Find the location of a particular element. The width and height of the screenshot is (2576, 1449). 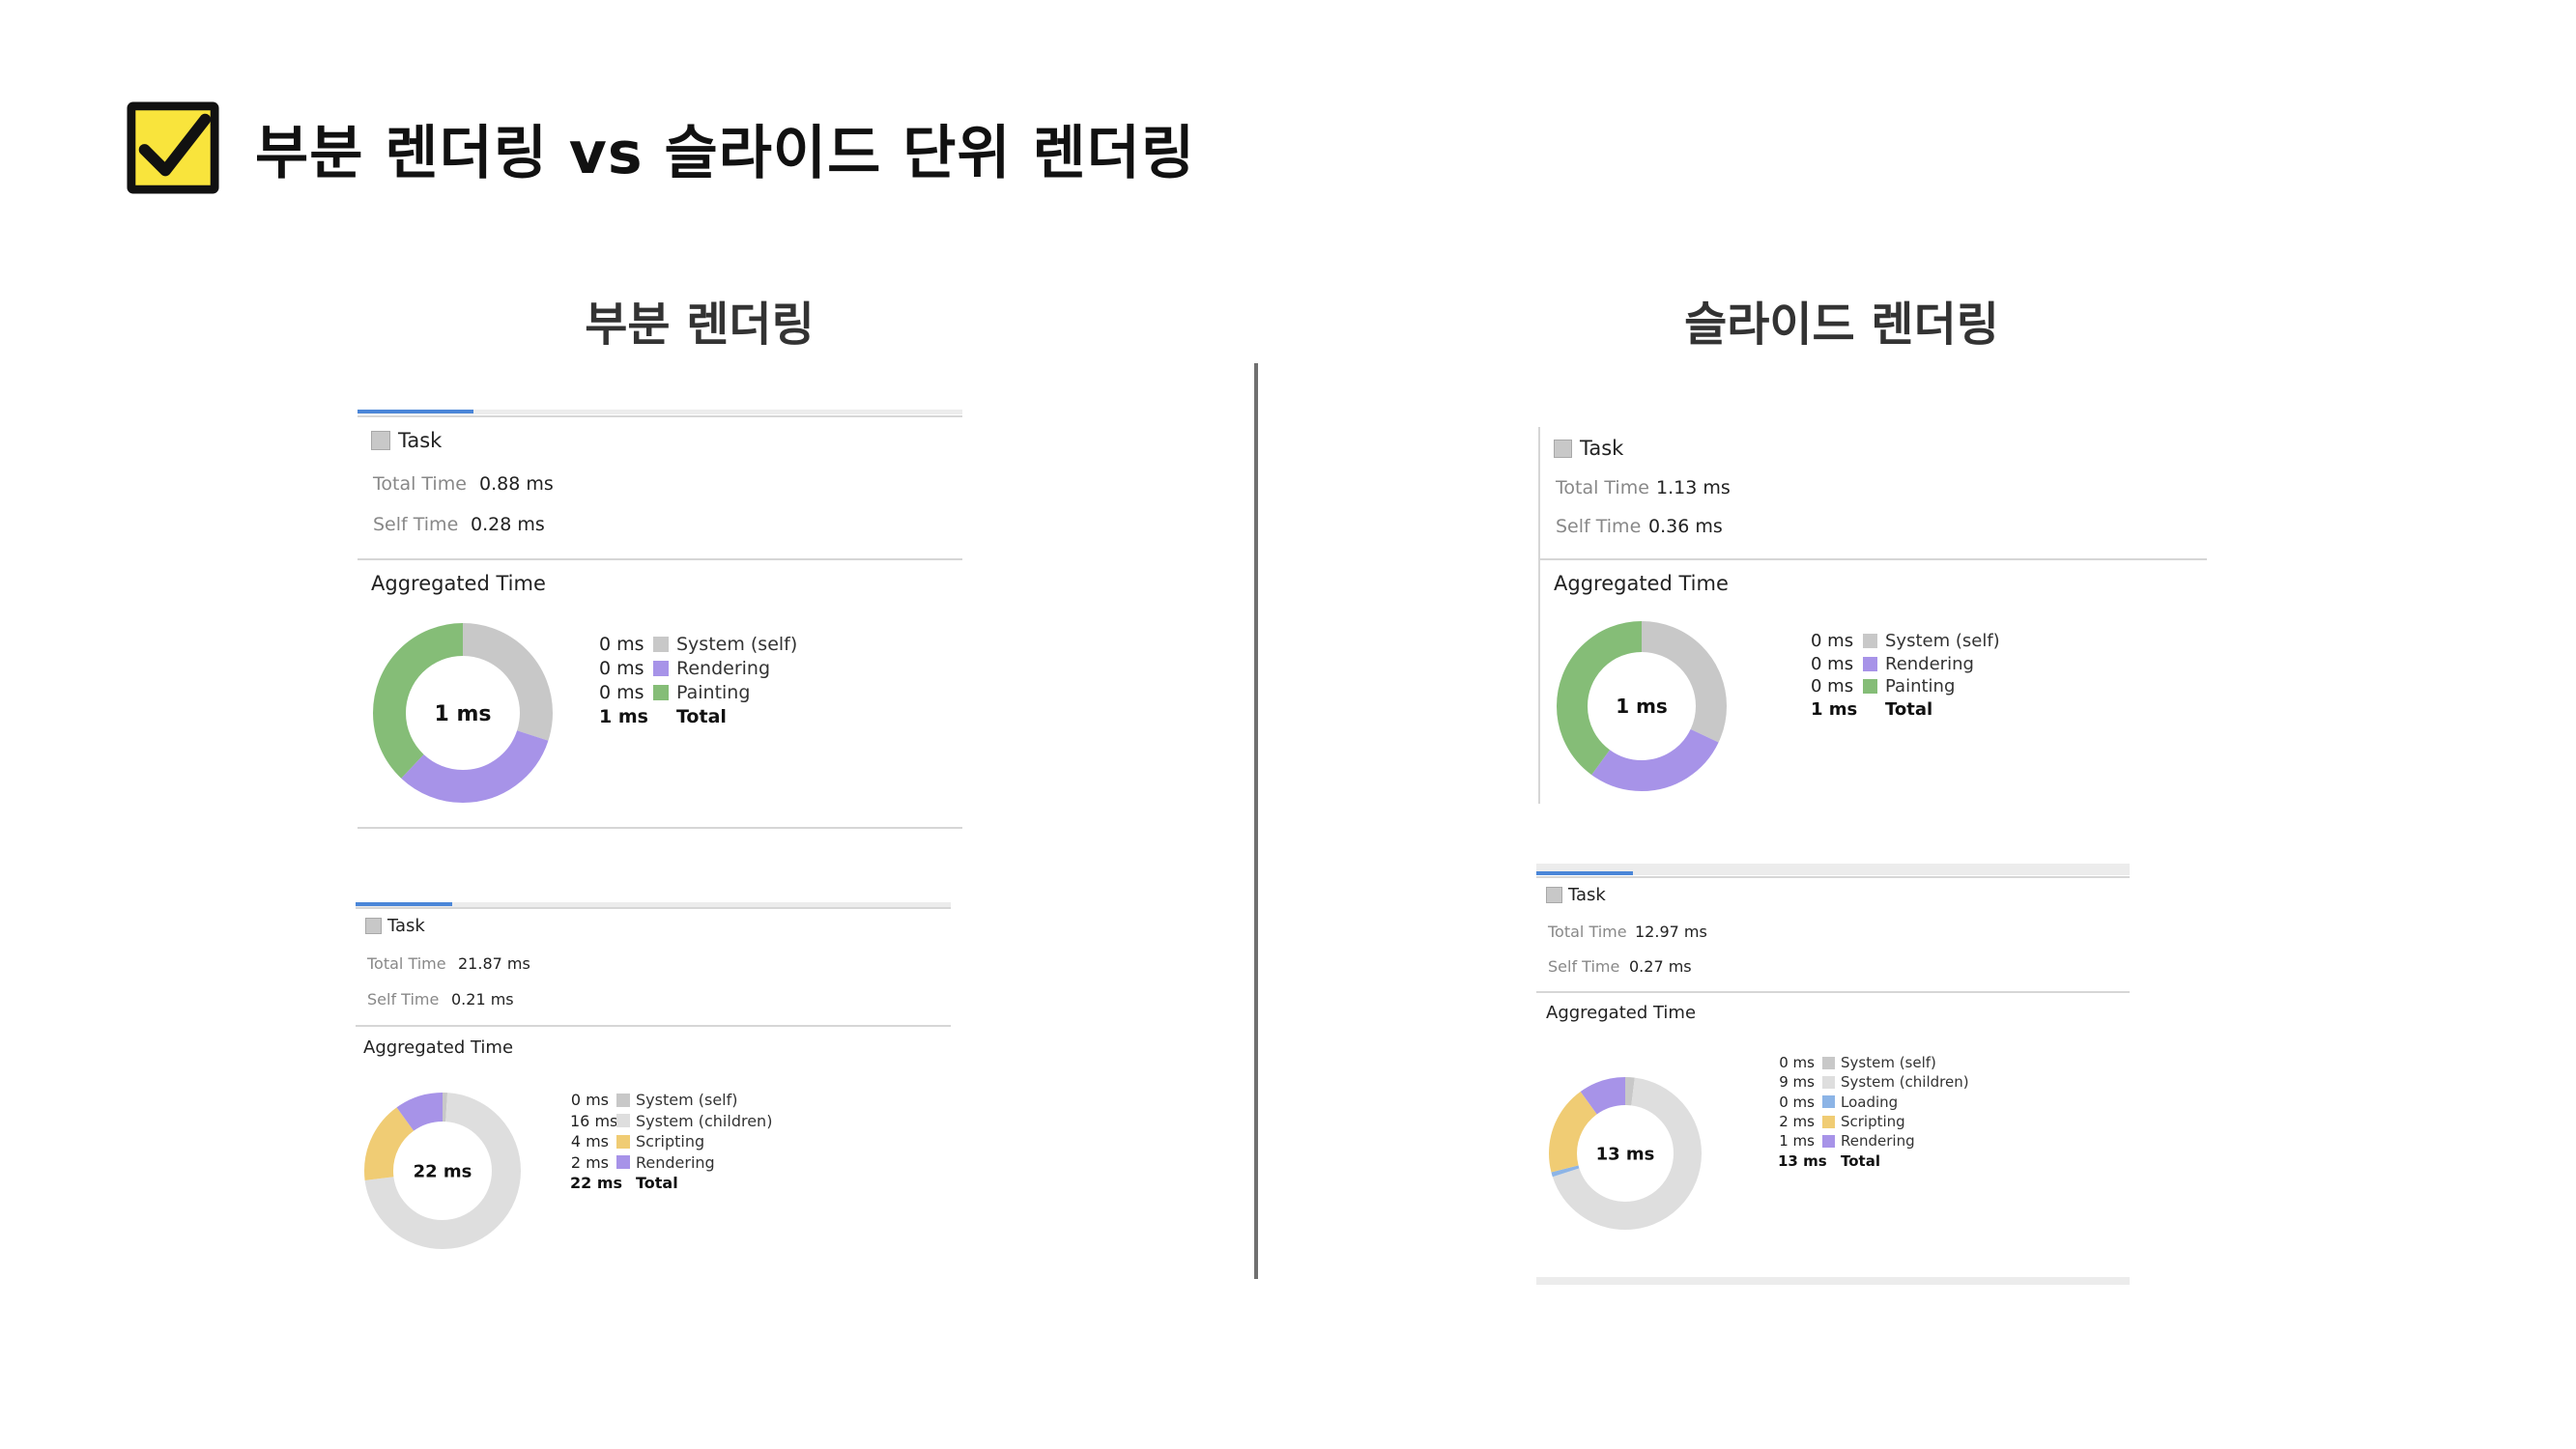

self-time-row: Self Time 0.27 ms is located at coordinates (1620, 966).